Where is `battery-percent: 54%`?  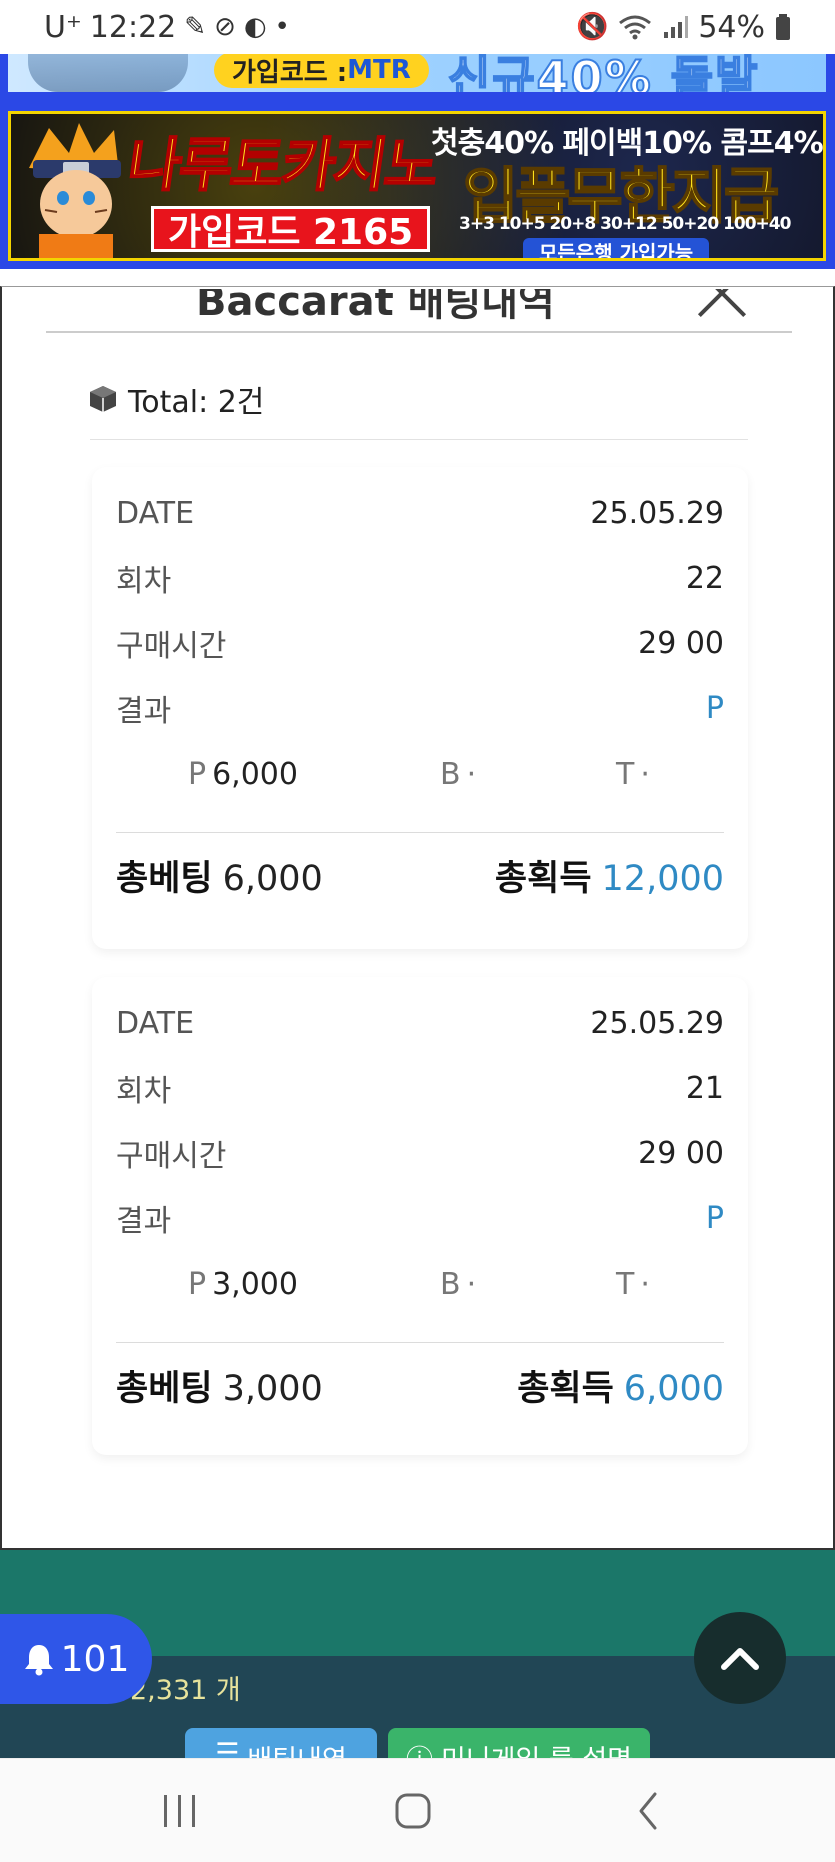 battery-percent: 54% is located at coordinates (731, 27).